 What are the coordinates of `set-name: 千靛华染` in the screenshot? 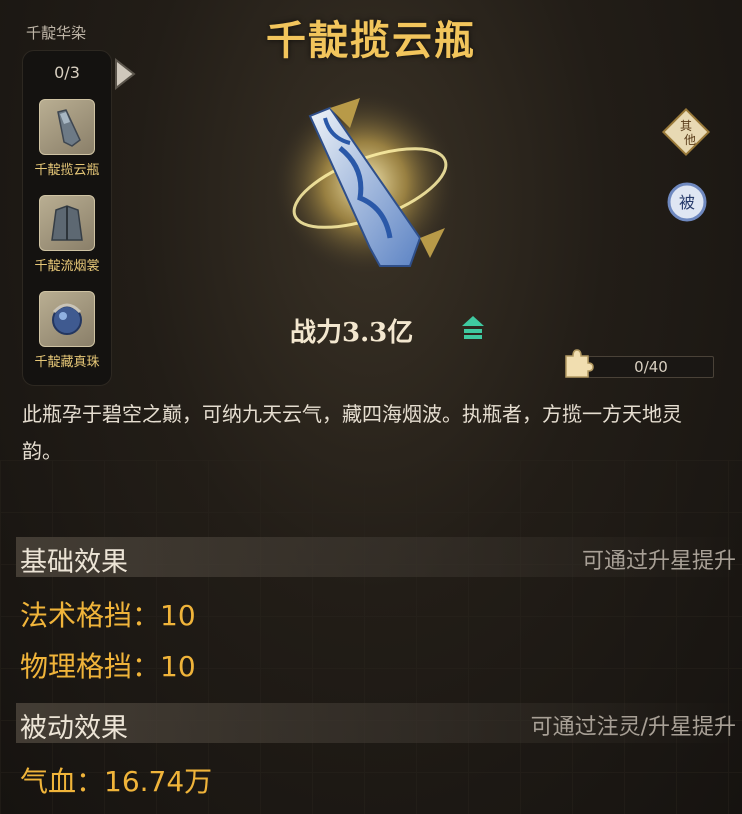 It's located at (56, 33).